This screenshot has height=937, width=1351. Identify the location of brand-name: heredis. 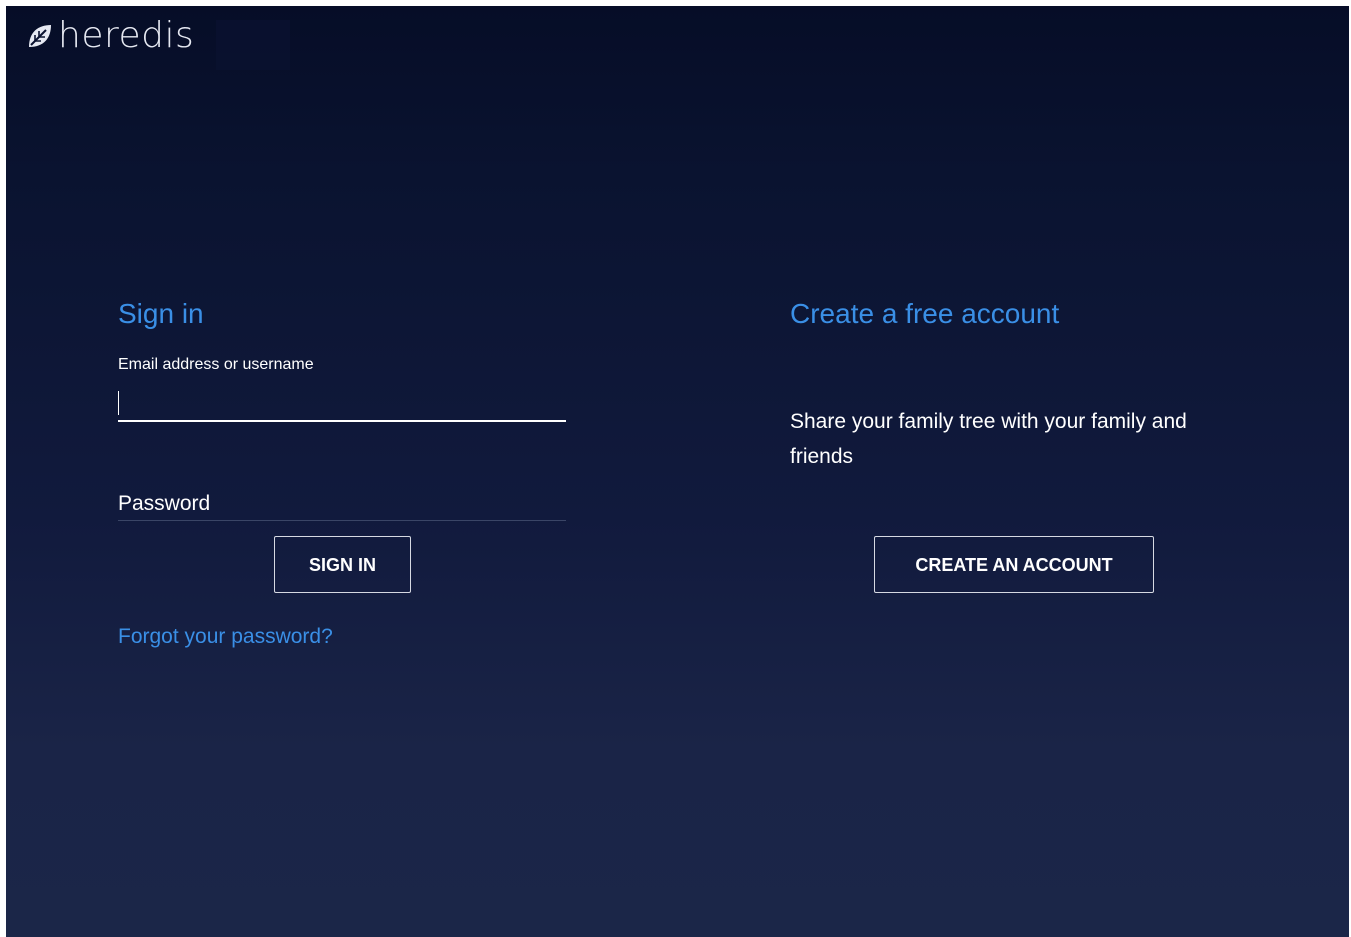
(126, 35).